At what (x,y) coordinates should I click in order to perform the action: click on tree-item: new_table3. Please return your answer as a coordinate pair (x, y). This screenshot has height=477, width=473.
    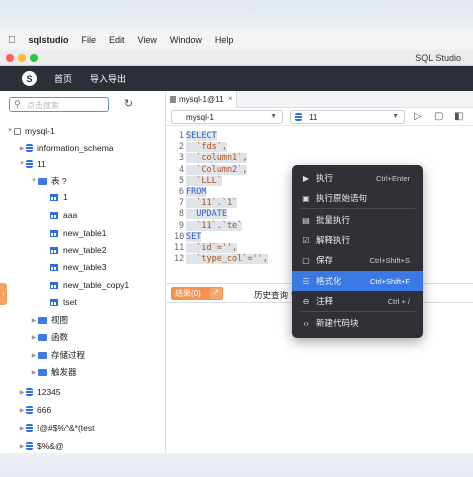
    Looking at the image, I should click on (74, 267).